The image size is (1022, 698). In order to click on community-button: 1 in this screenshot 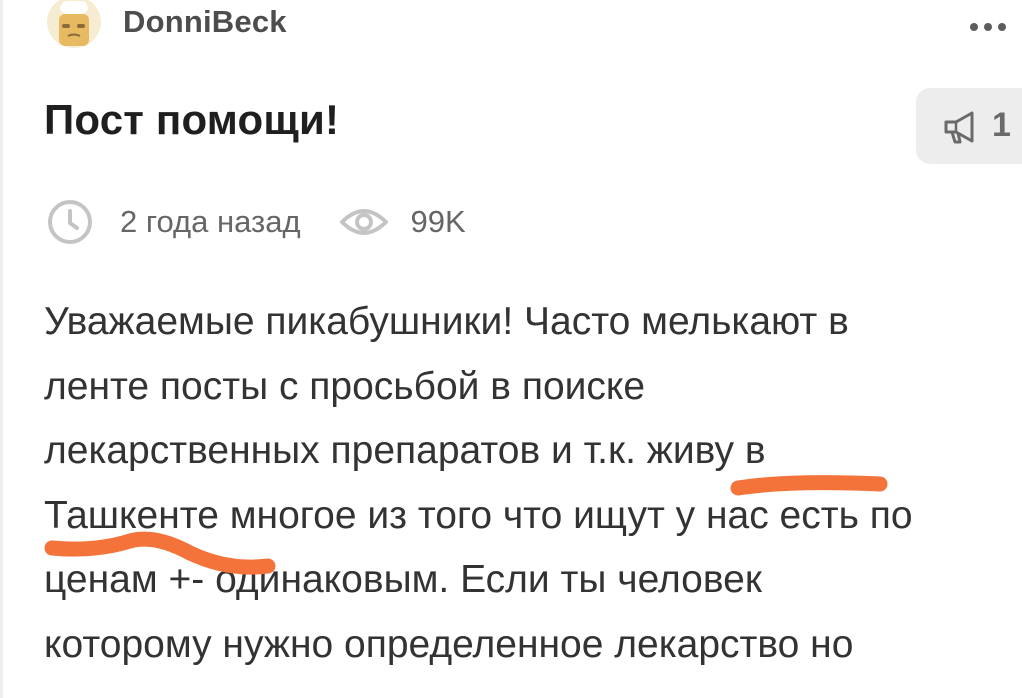, I will do `click(969, 126)`.